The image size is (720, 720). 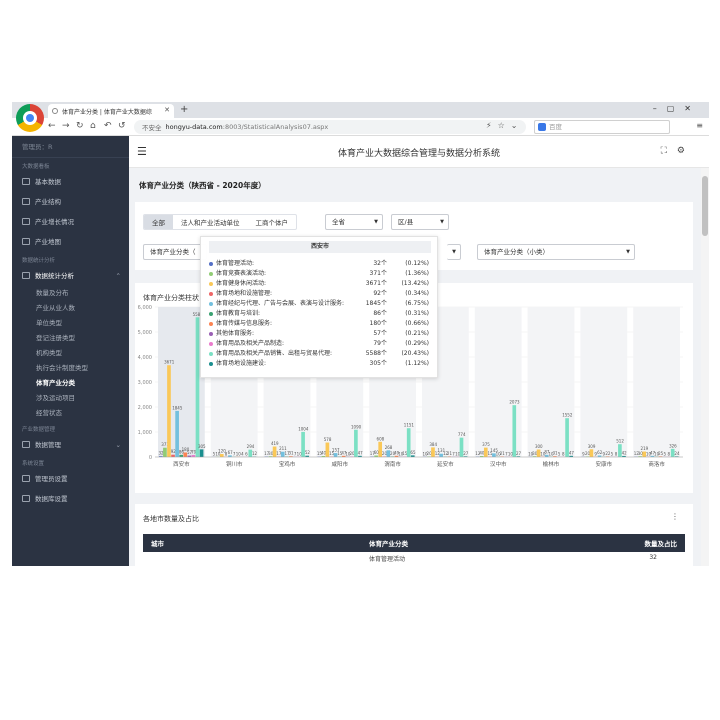 What do you see at coordinates (107, 112) in the screenshot?
I see `tab-title: 体育产业分类 | 体育产业大数据综` at bounding box center [107, 112].